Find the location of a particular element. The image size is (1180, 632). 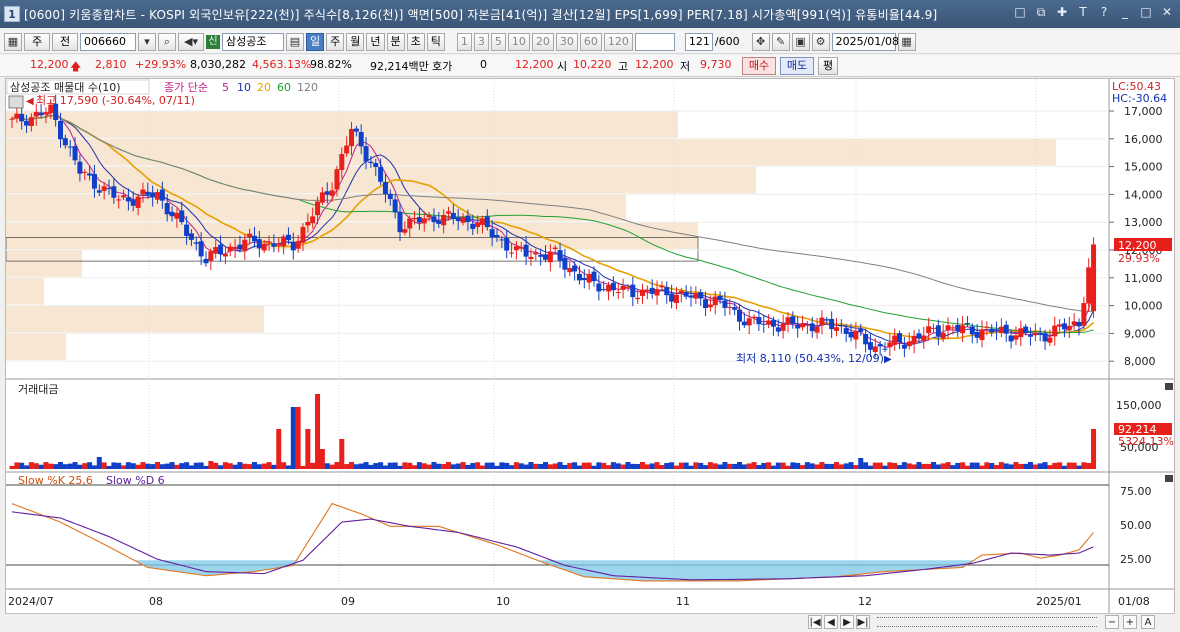

save-icon: ▣ is located at coordinates (800, 41).